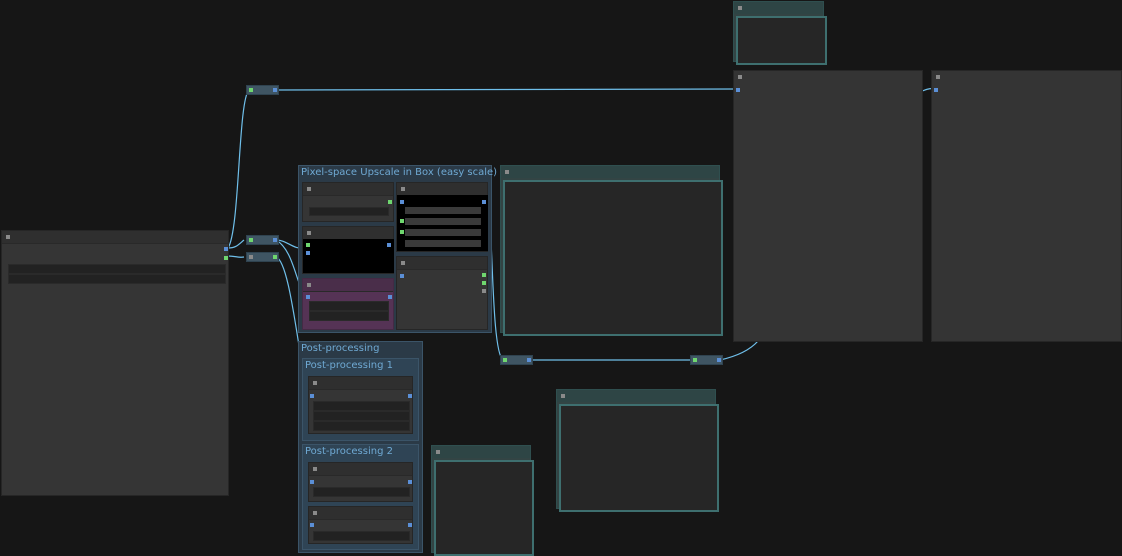  I want to click on upscale-model-loader-node, so click(348, 202).